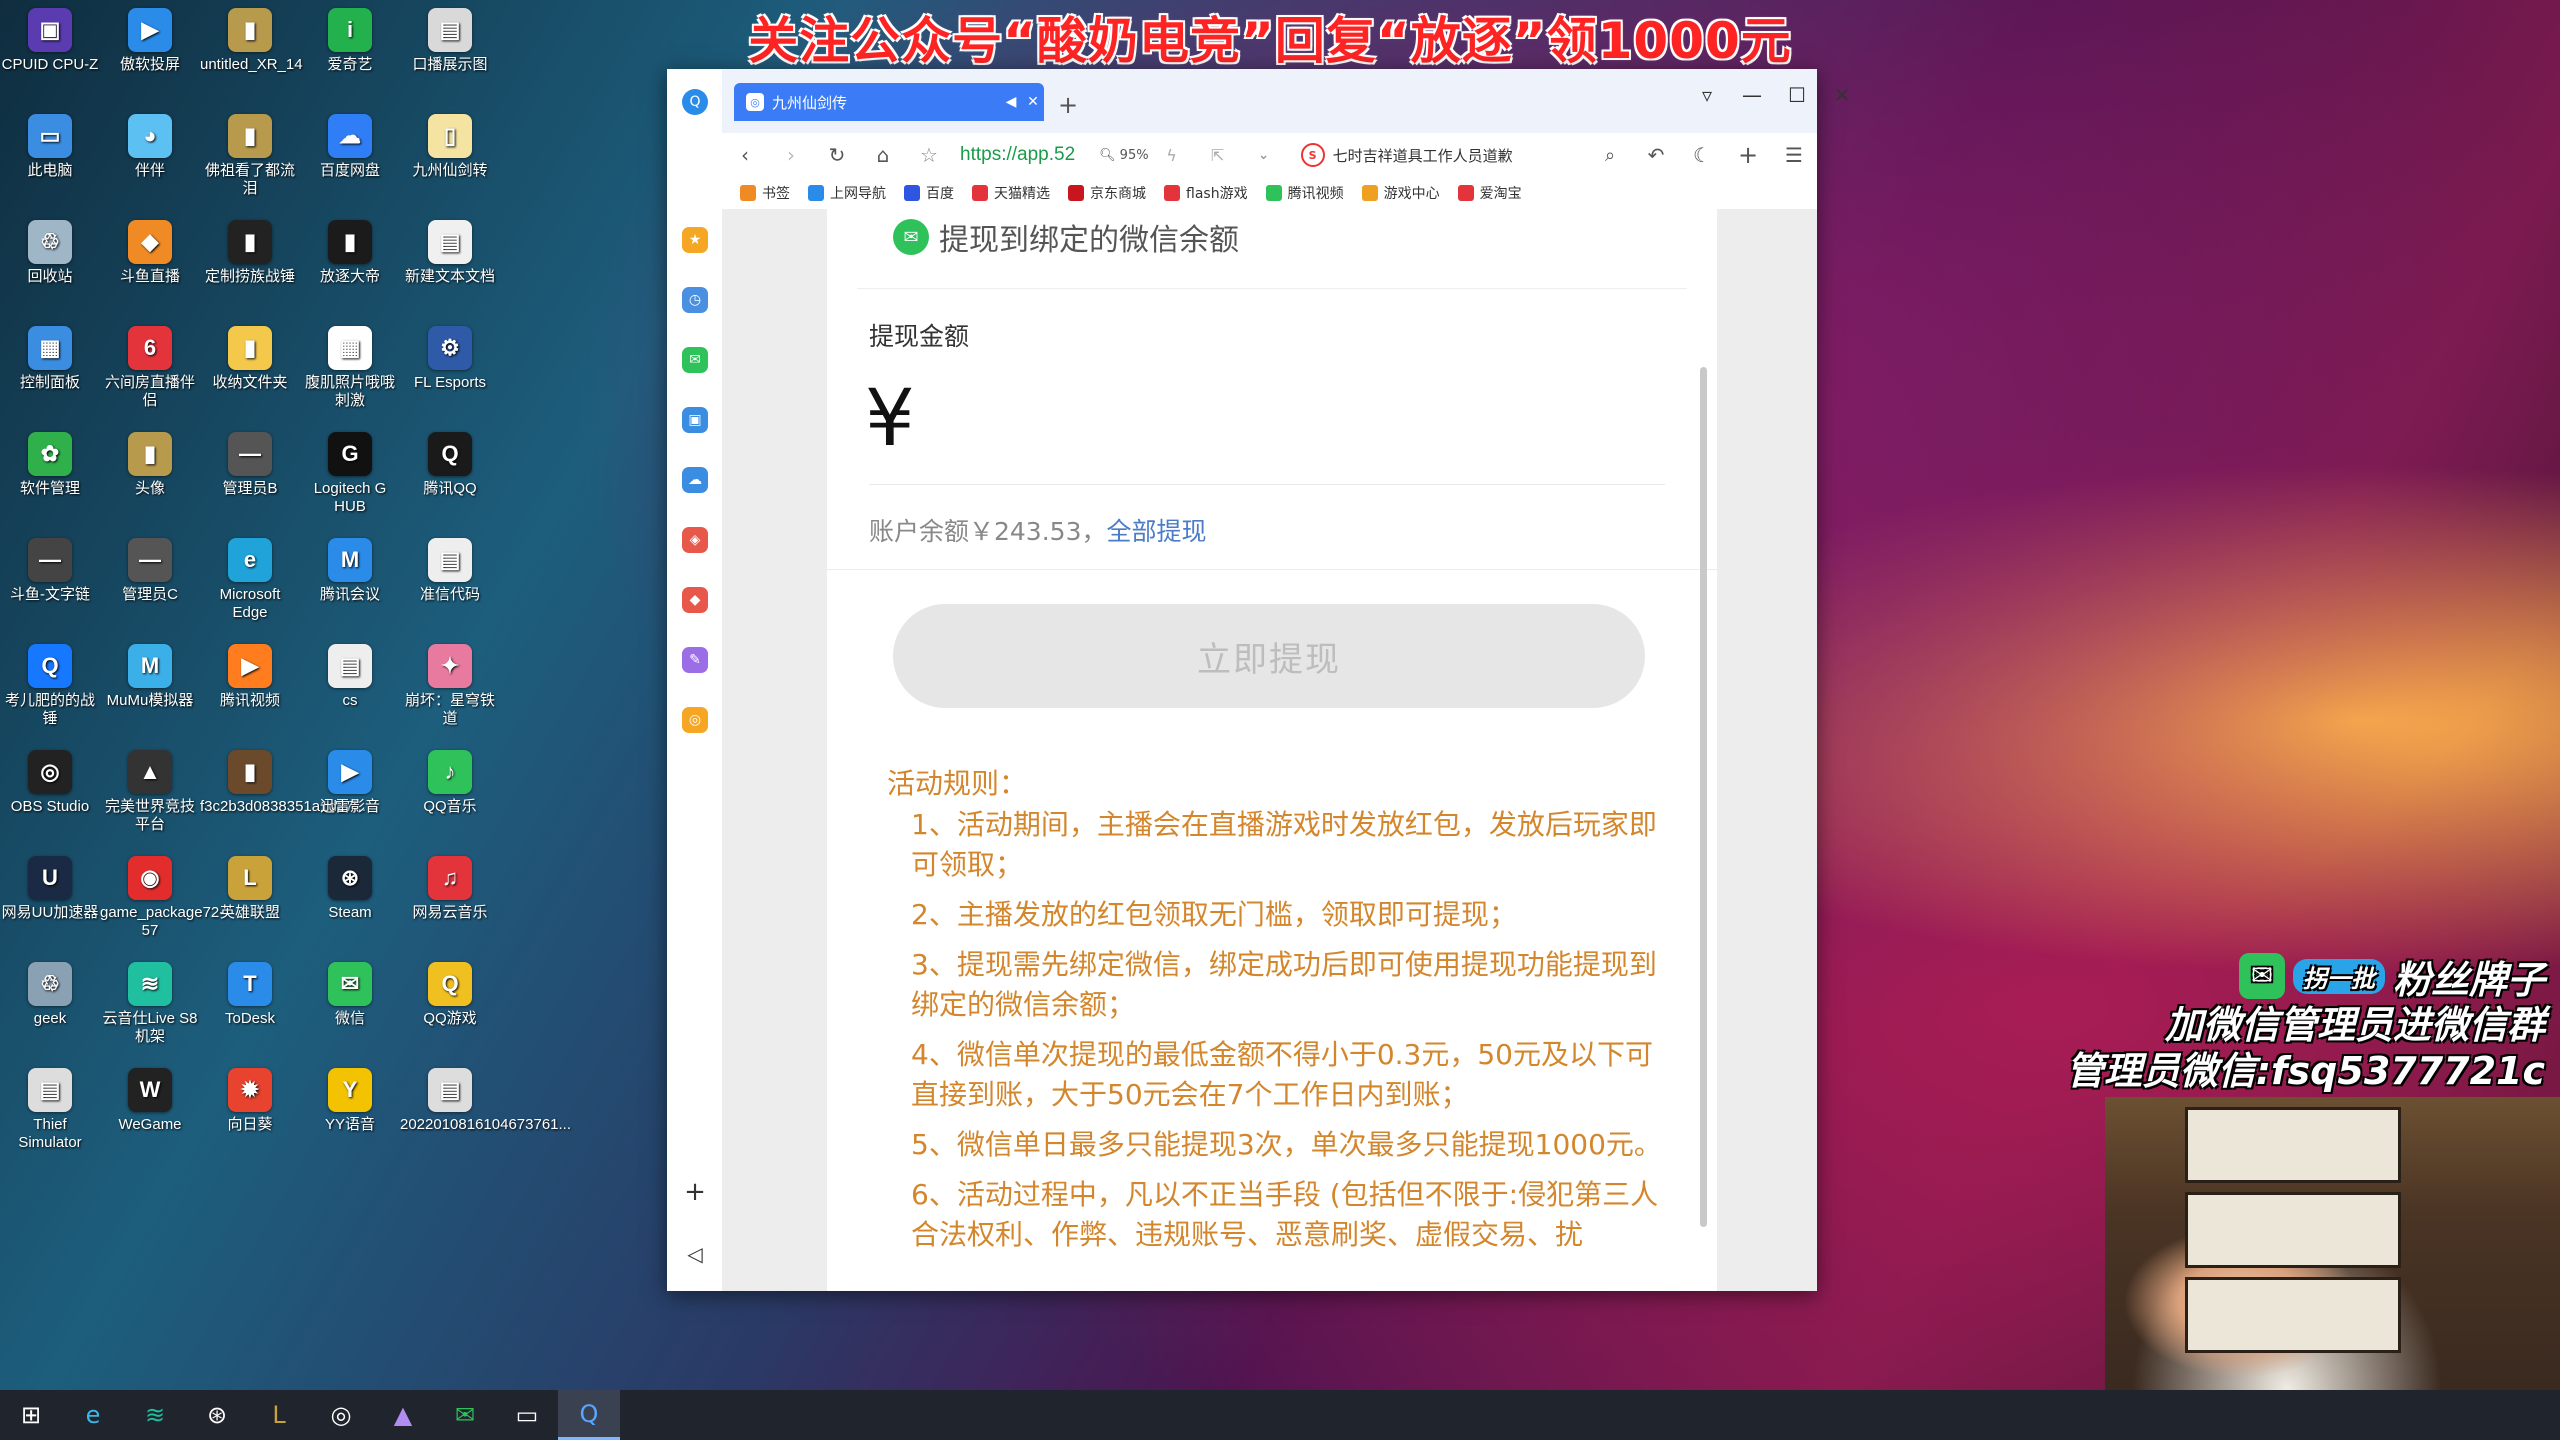 This screenshot has width=2560, height=1440. What do you see at coordinates (350, 779) in the screenshot?
I see `desktop-icon: ▶ 迅雷影音` at bounding box center [350, 779].